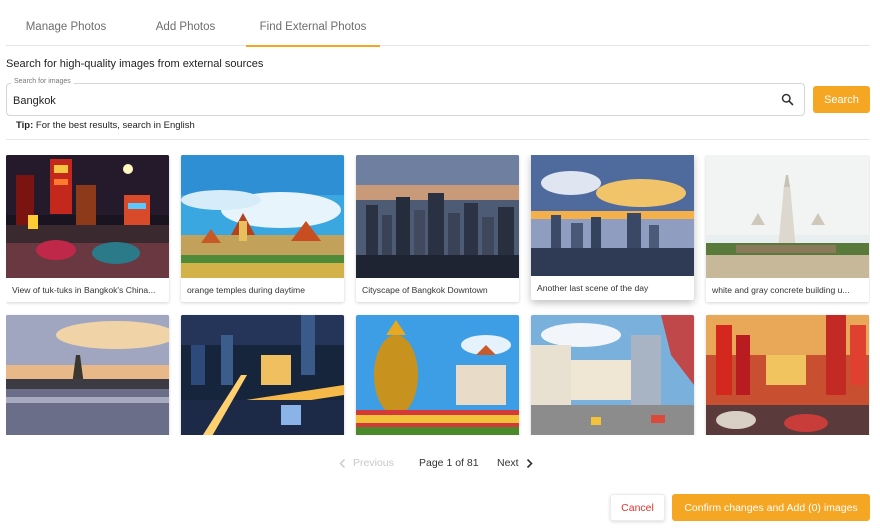 Image resolution: width=880 pixels, height=532 pixels. Describe the element at coordinates (508, 463) in the screenshot. I see `next-label: Next` at that location.